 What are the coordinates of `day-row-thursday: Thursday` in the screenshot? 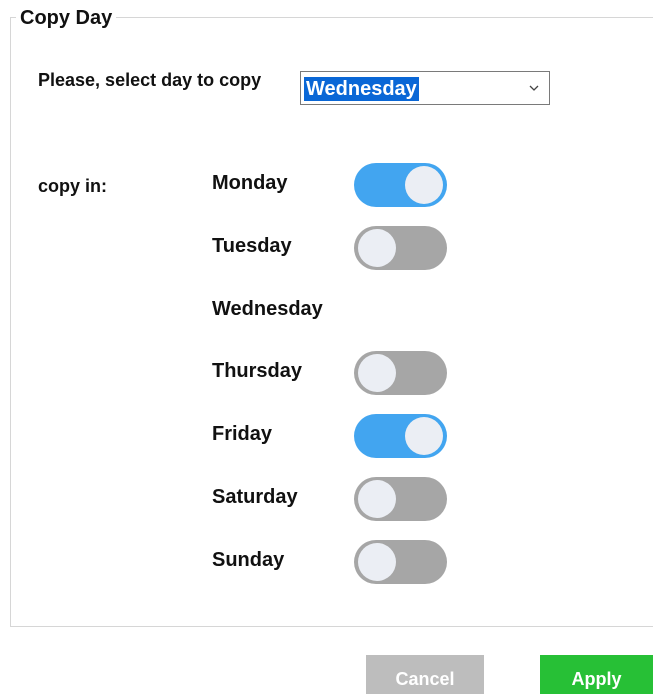 It's located at (342, 373).